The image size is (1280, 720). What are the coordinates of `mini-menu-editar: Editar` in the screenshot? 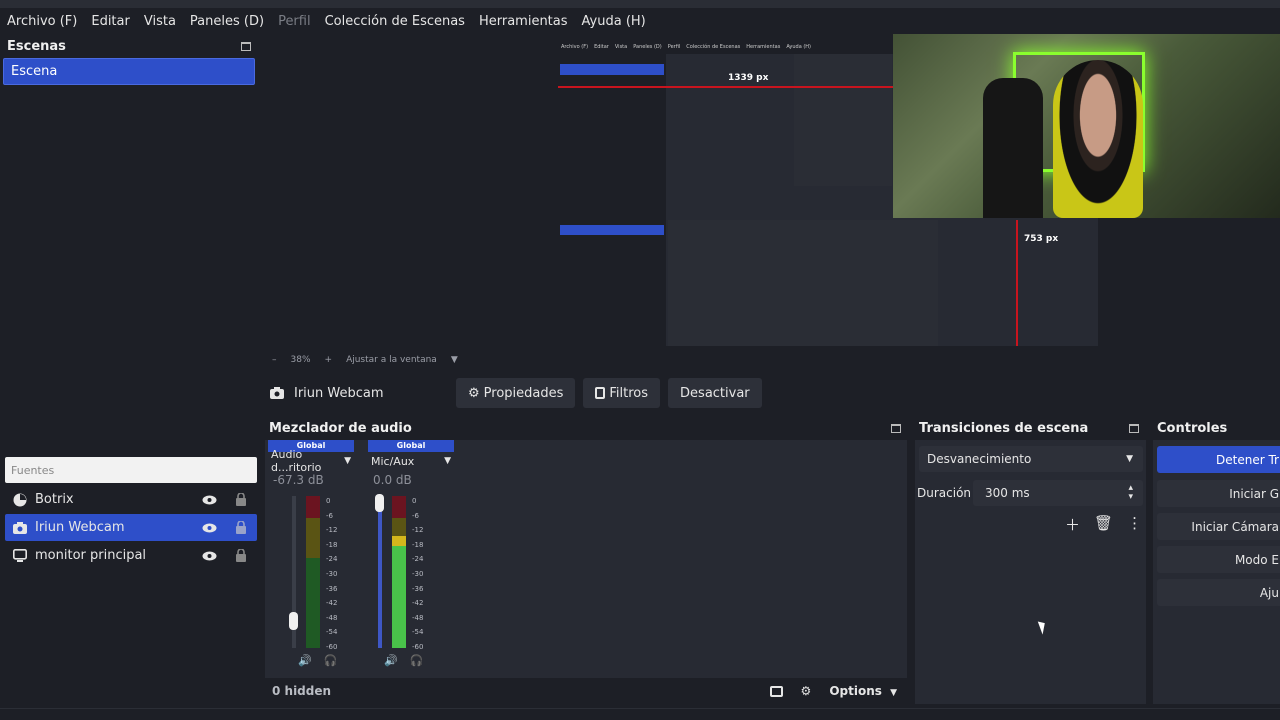 It's located at (601, 47).